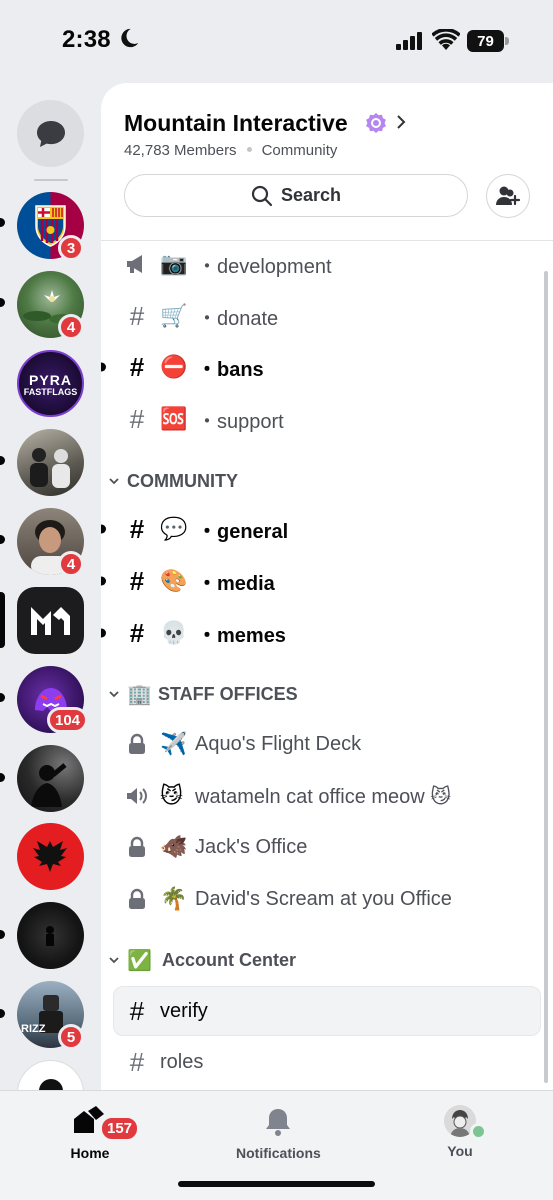  Describe the element at coordinates (376, 123) in the screenshot. I see `boost-badge-icon` at that location.